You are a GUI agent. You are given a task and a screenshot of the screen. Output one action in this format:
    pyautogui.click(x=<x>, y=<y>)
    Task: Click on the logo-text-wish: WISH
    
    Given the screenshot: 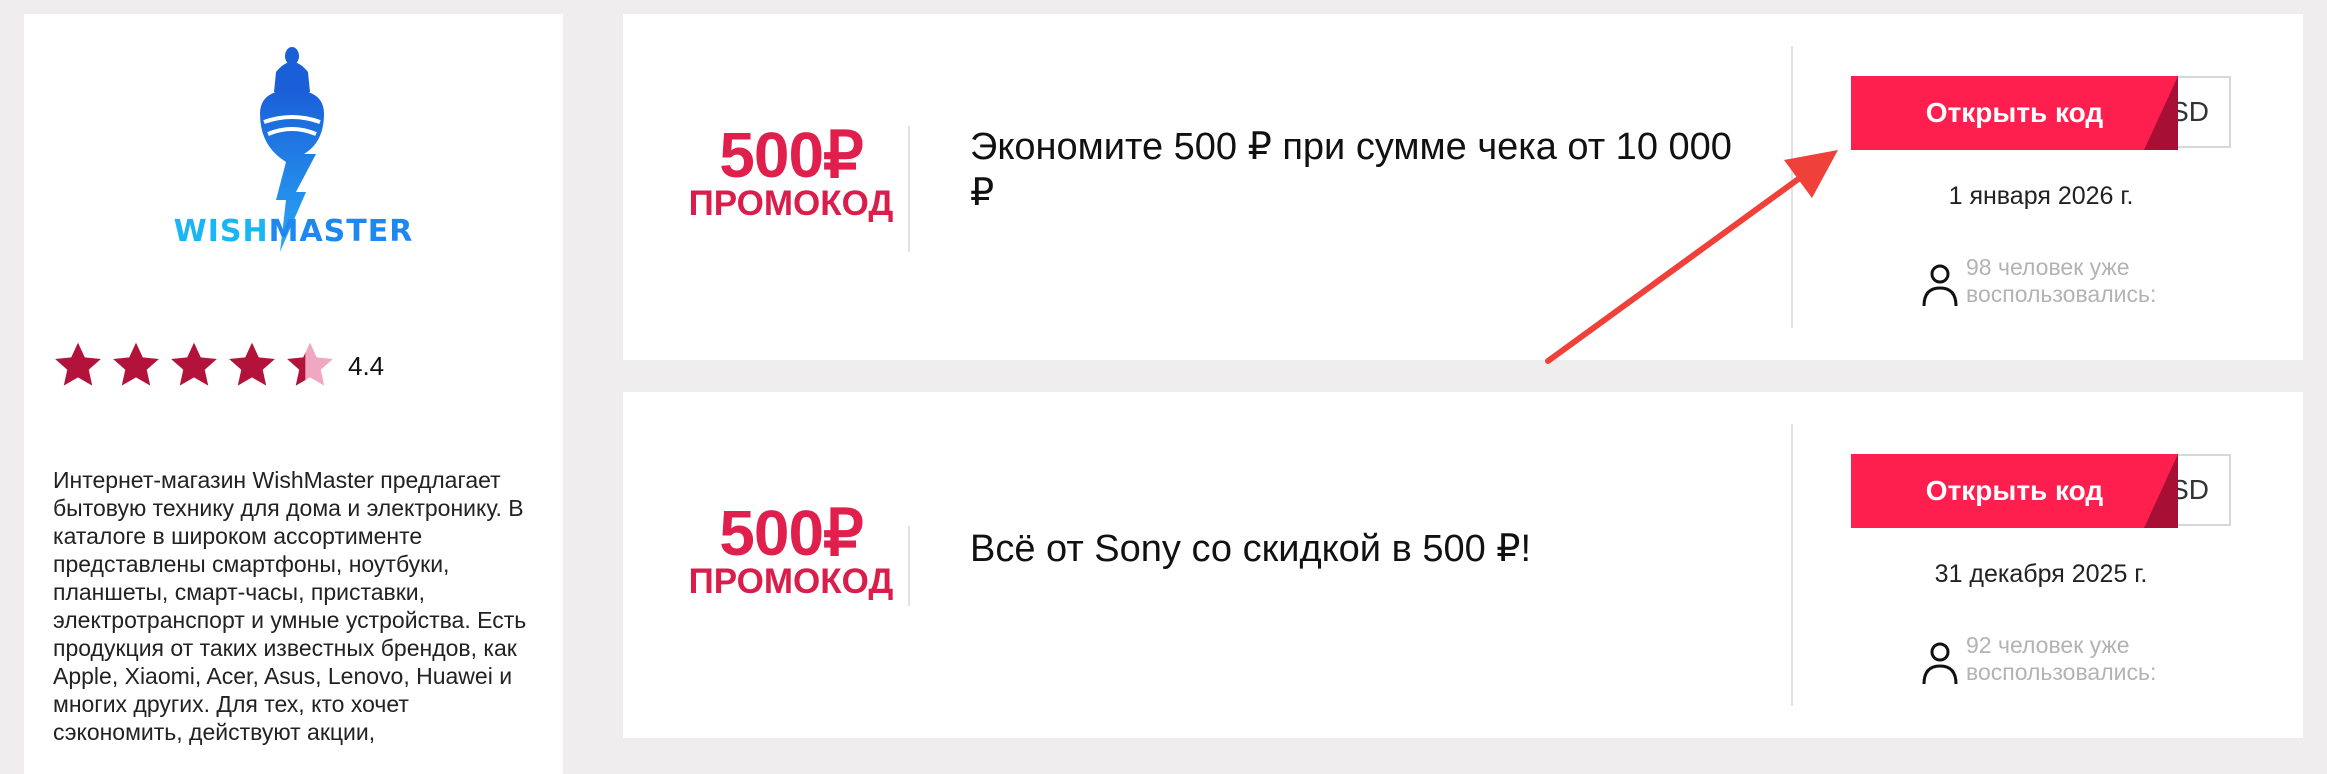 What is the action you would take?
    pyautogui.click(x=221, y=231)
    